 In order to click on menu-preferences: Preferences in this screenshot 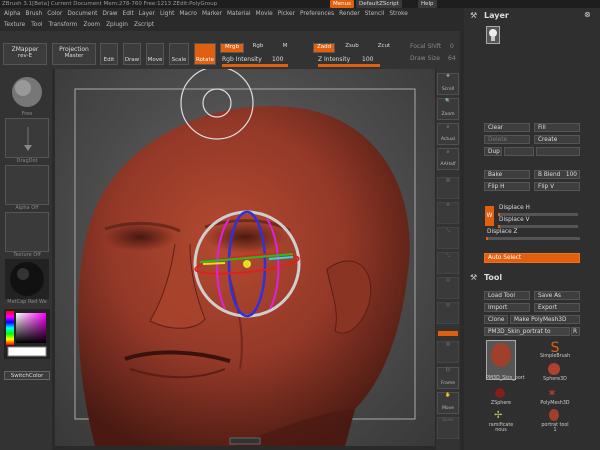, I will do `click(317, 14)`.